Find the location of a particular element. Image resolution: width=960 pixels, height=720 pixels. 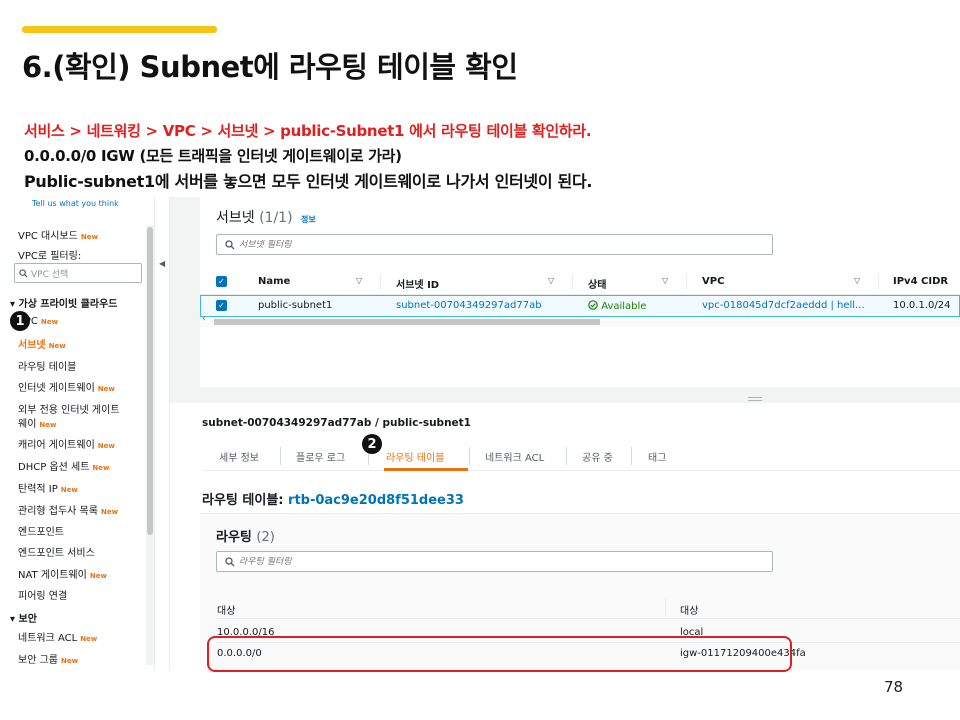

section-virtual-private-cloud: ▾ 가상 프라이빗 클라우드 is located at coordinates (63, 302).